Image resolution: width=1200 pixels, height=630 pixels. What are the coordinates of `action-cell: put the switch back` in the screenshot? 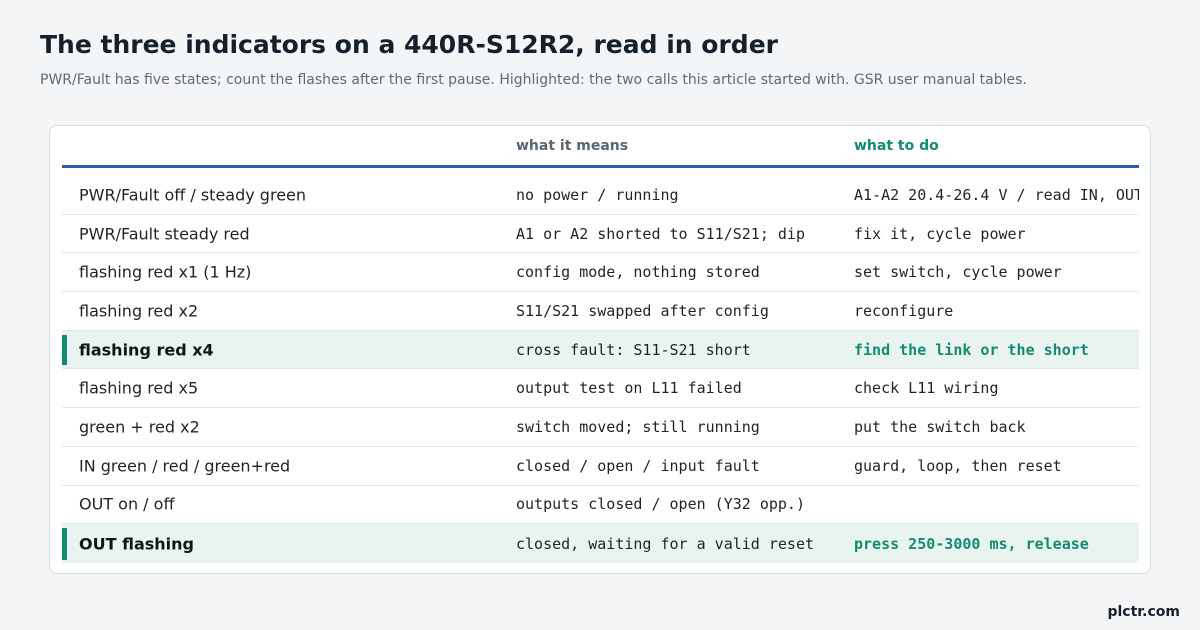 It's located at (940, 426).